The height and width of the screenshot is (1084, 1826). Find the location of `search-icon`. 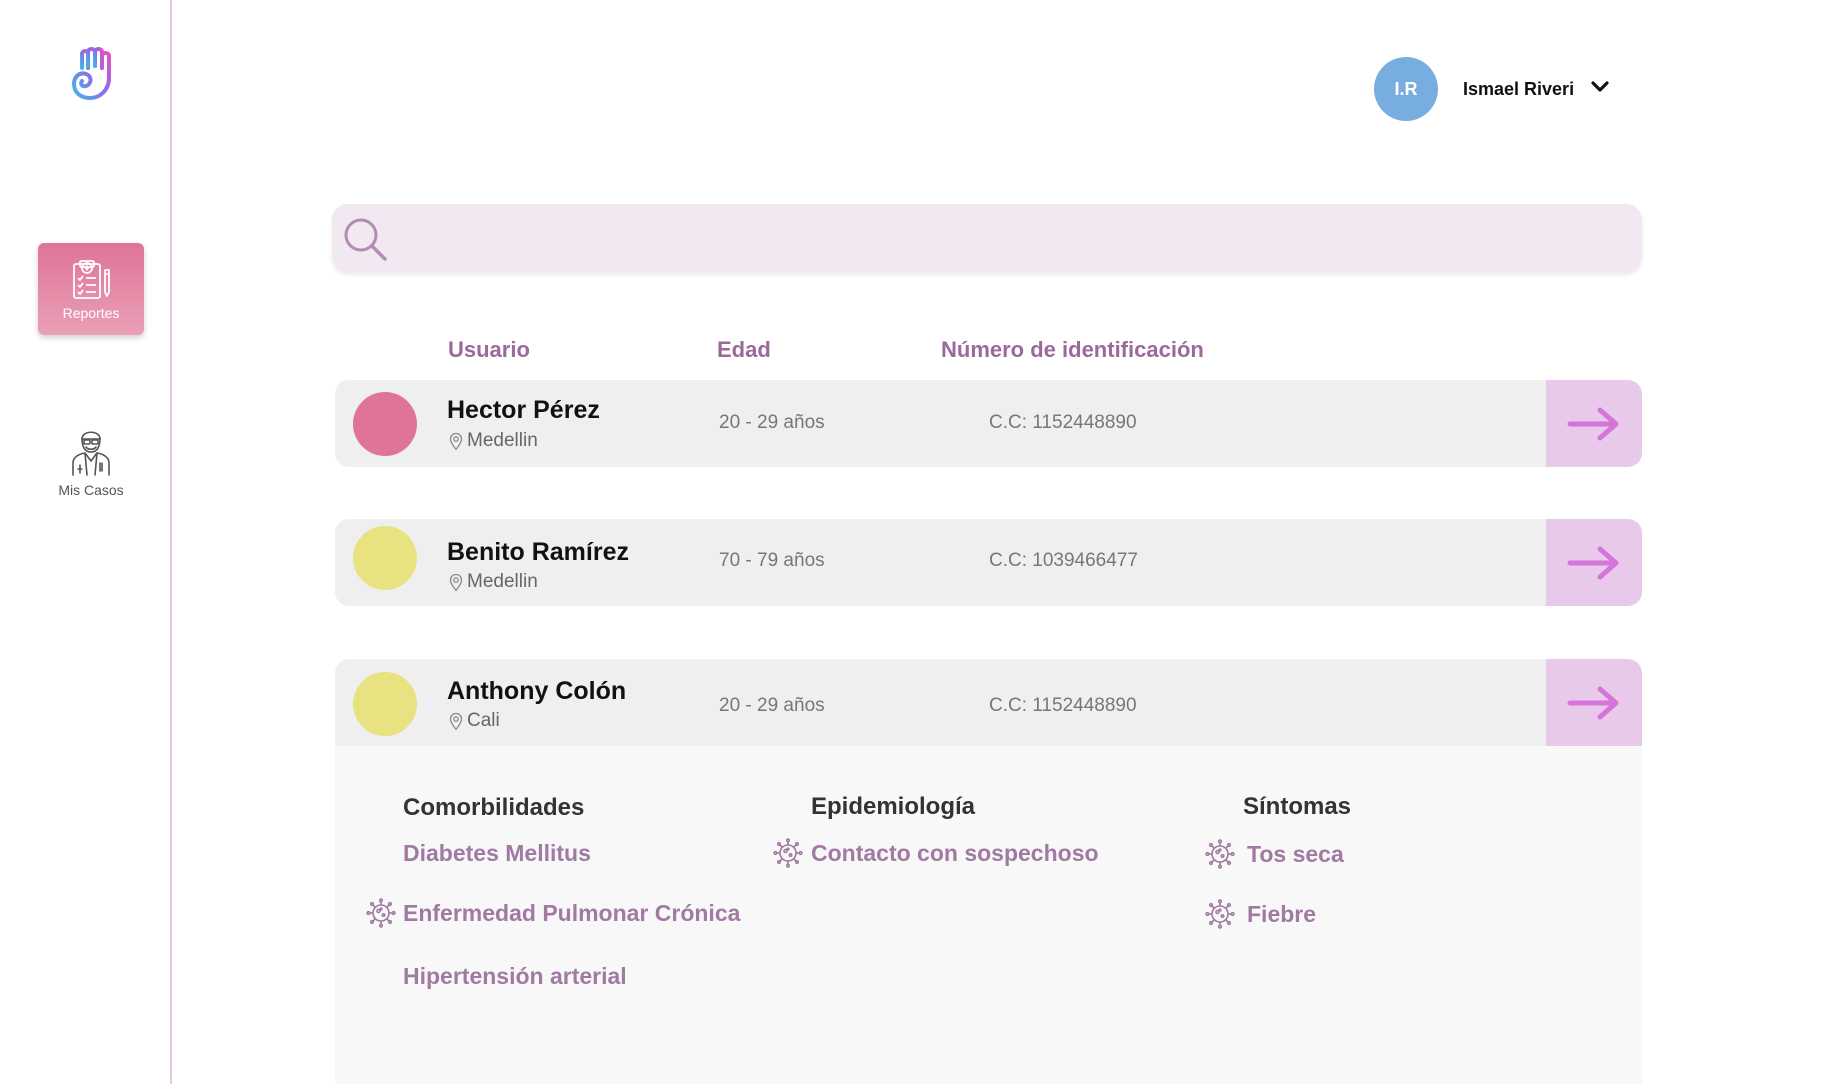

search-icon is located at coordinates (366, 242).